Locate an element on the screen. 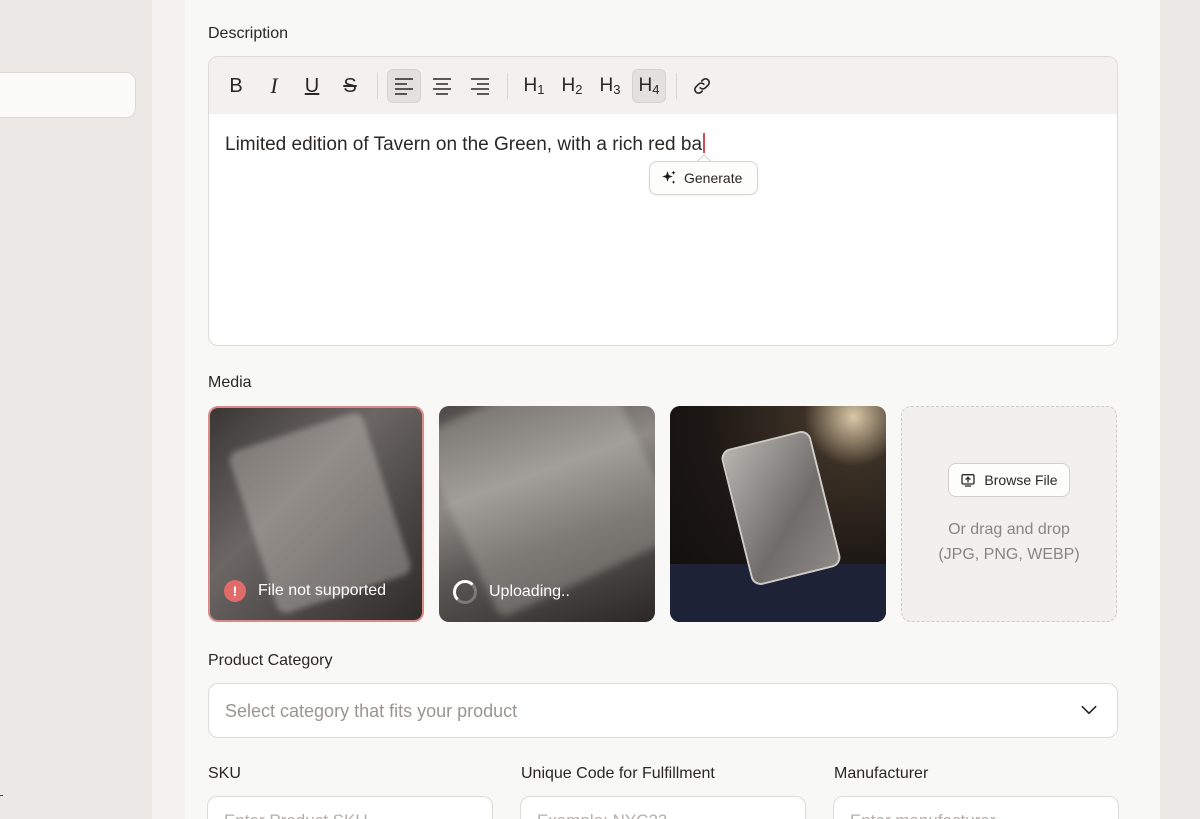  right-margin is located at coordinates (1180, 409).